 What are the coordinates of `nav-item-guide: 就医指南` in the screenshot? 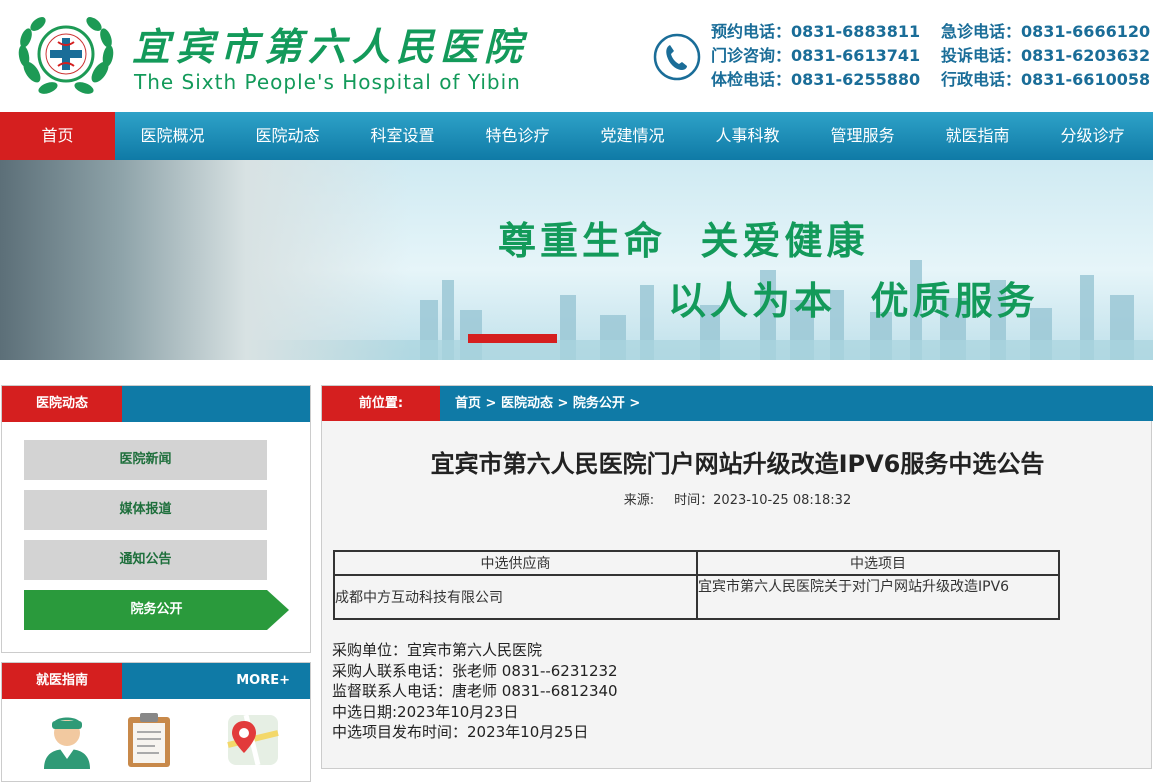 It's located at (977, 136).